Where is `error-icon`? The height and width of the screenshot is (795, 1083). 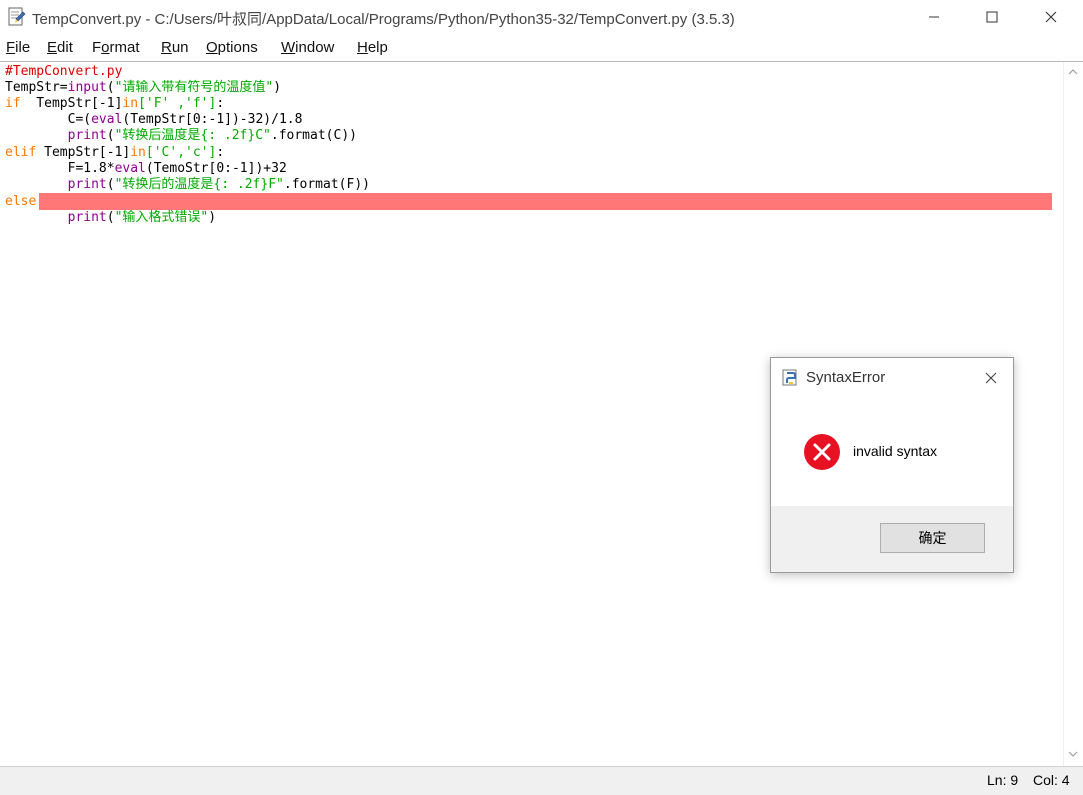 error-icon is located at coordinates (822, 452).